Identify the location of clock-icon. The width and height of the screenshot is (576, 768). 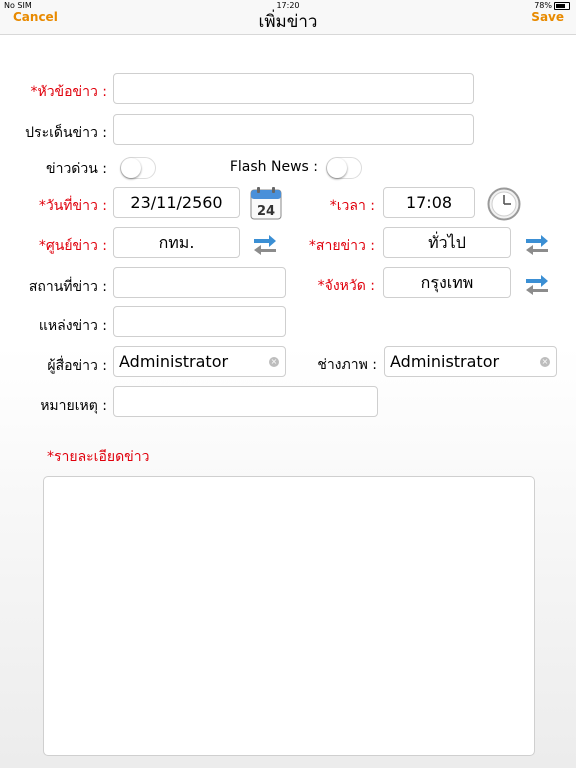
(504, 204).